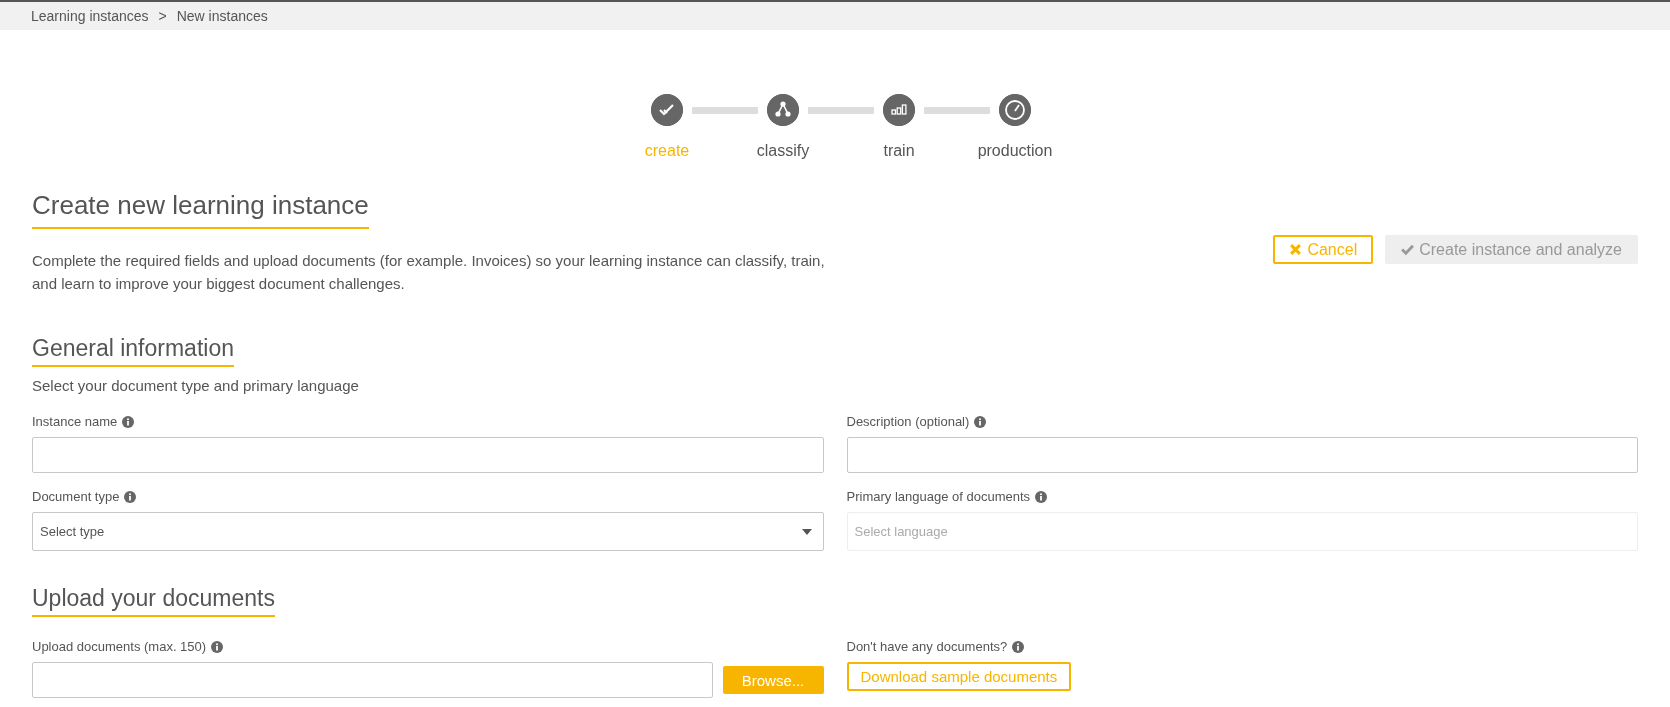  What do you see at coordinates (133, 351) in the screenshot?
I see `section-heading: General information` at bounding box center [133, 351].